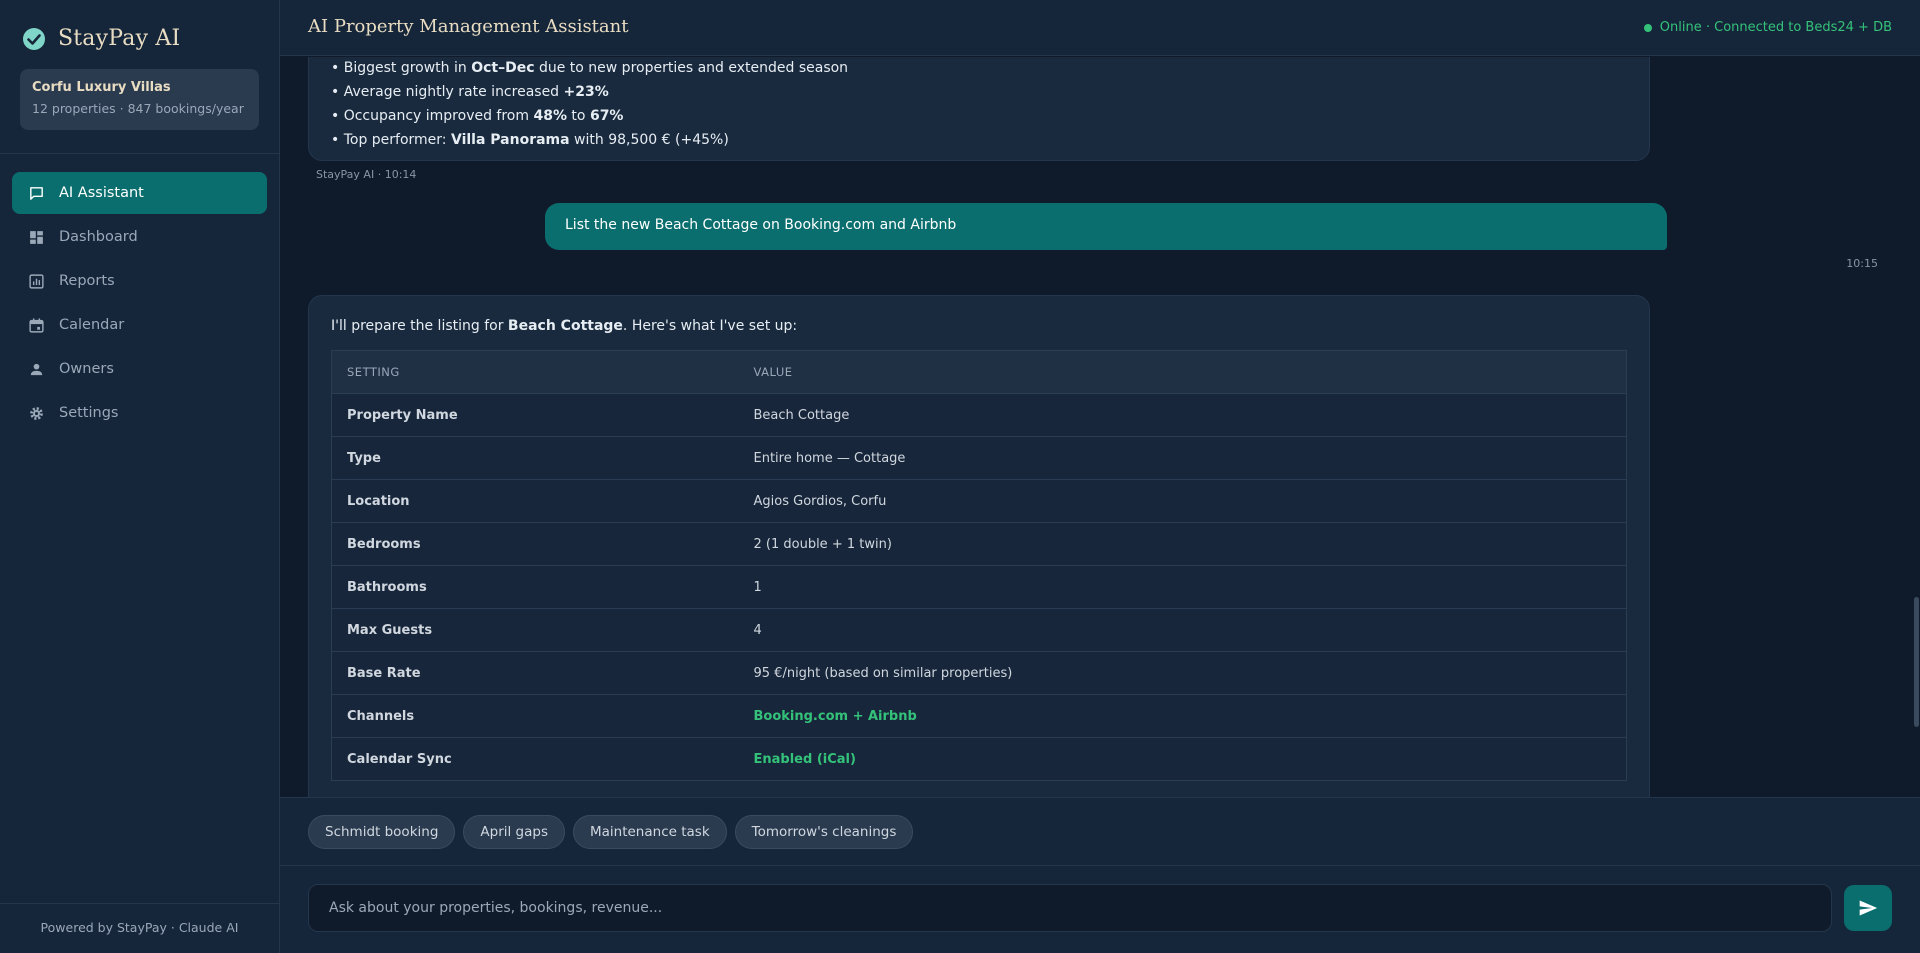 Image resolution: width=1920 pixels, height=953 pixels. I want to click on setting-value: 4, so click(1182, 630).